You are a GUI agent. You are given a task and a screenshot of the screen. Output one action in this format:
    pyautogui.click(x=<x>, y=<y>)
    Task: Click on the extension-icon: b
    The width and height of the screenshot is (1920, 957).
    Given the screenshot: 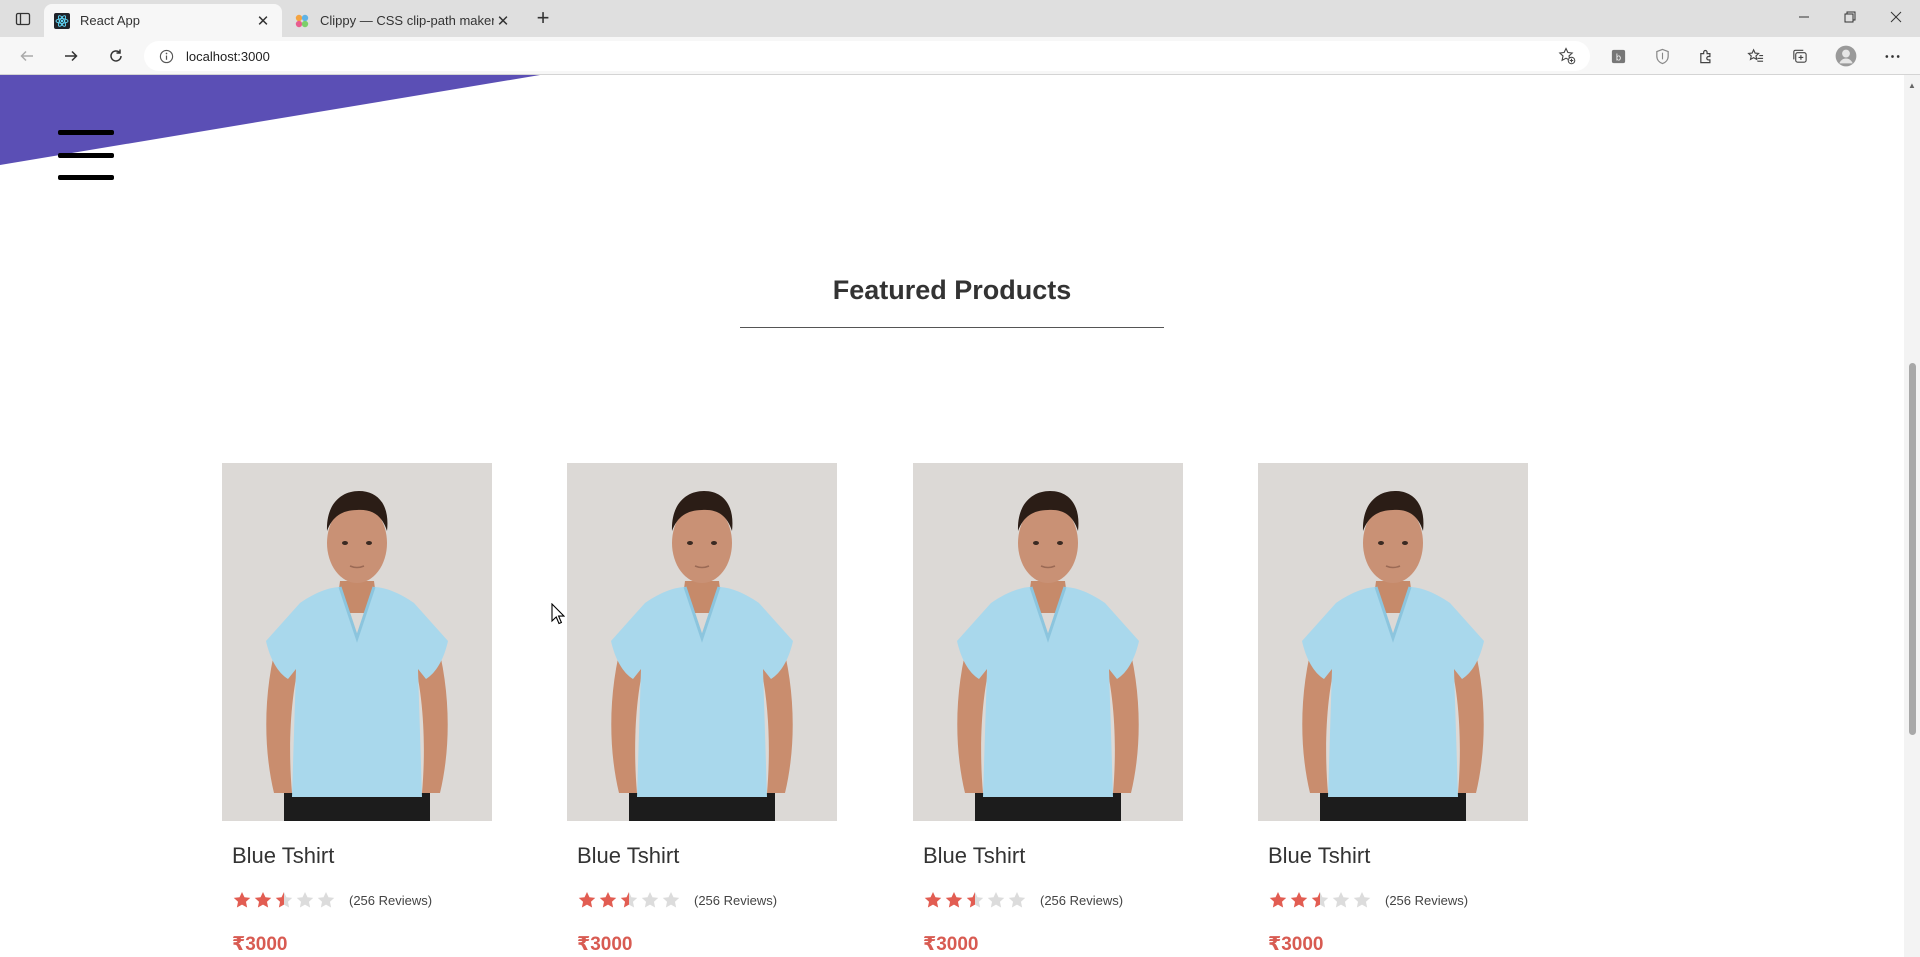 What is the action you would take?
    pyautogui.click(x=1618, y=56)
    